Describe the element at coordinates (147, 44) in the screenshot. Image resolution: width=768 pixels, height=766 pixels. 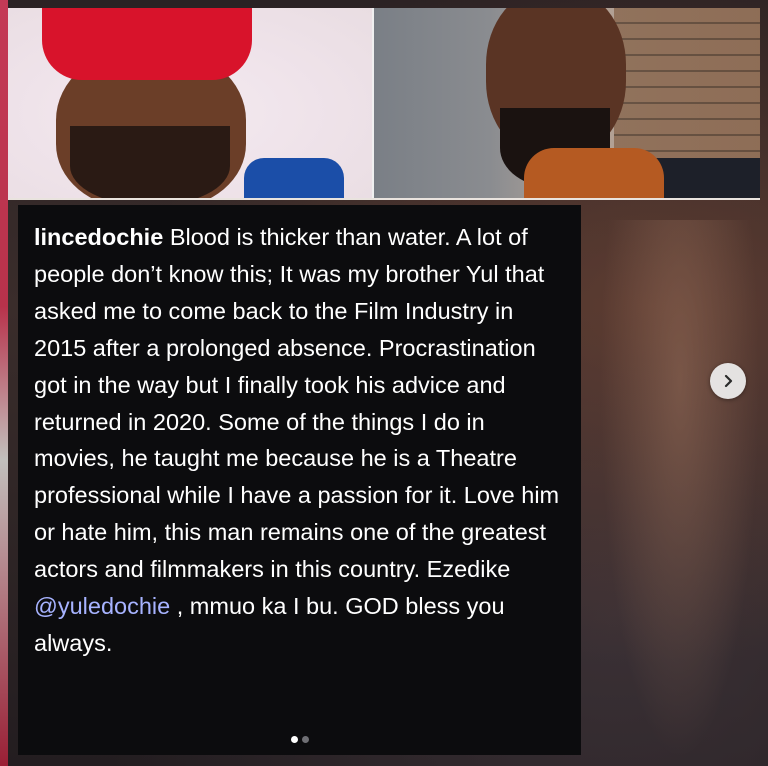
I see `red-cap-shape` at that location.